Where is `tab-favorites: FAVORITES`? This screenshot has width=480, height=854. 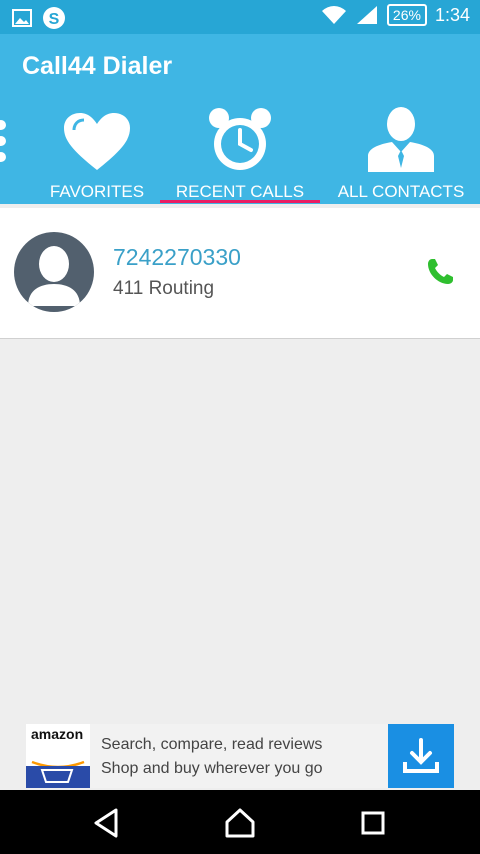
tab-favorites: FAVORITES is located at coordinates (97, 154).